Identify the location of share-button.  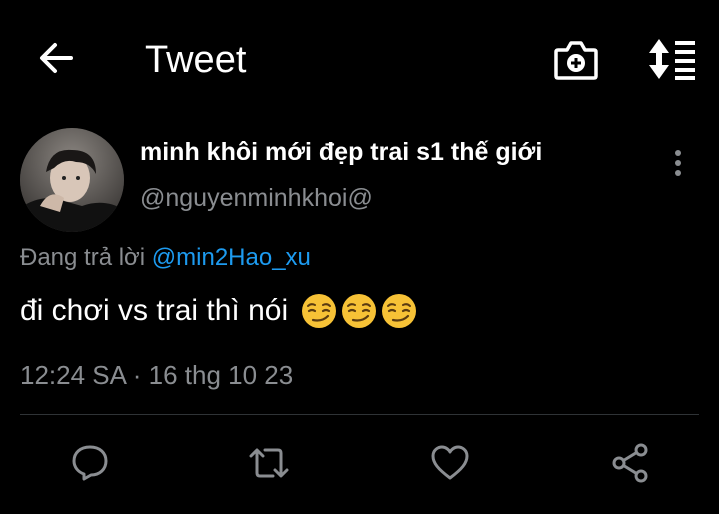
(630, 463).